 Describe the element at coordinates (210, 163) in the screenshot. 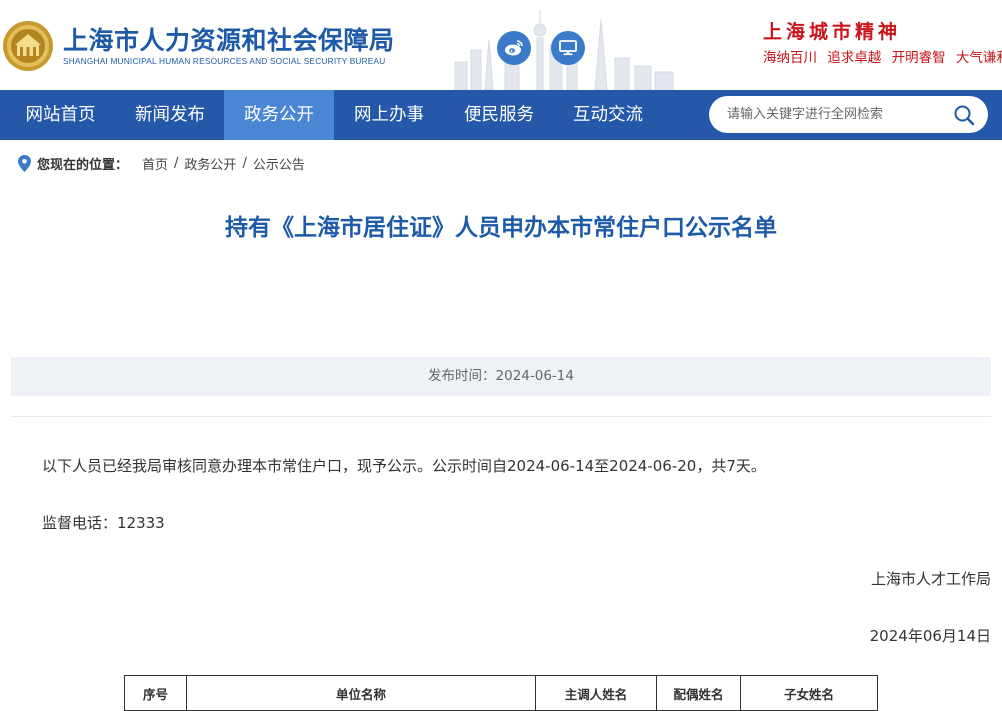

I see `breadcrumb-government-affairs: 政务公开` at that location.